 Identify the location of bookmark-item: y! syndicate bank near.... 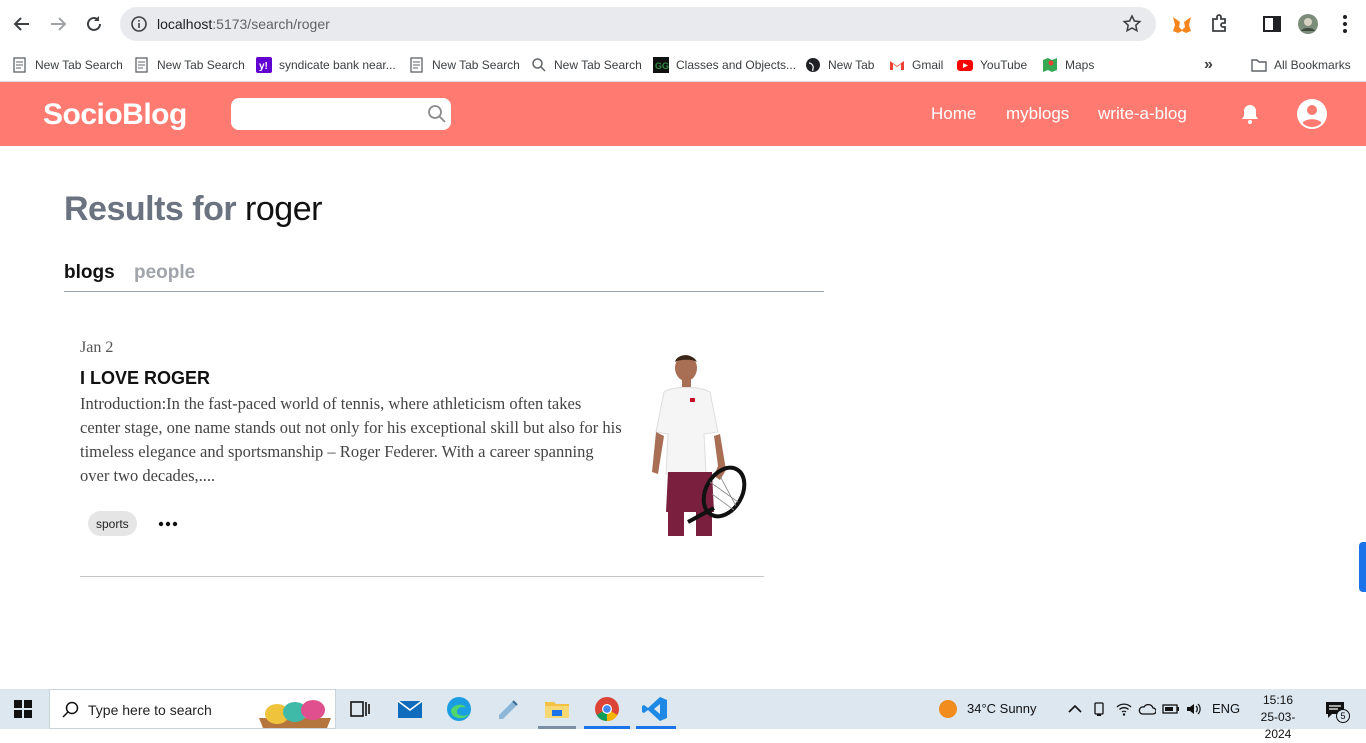
(326, 65).